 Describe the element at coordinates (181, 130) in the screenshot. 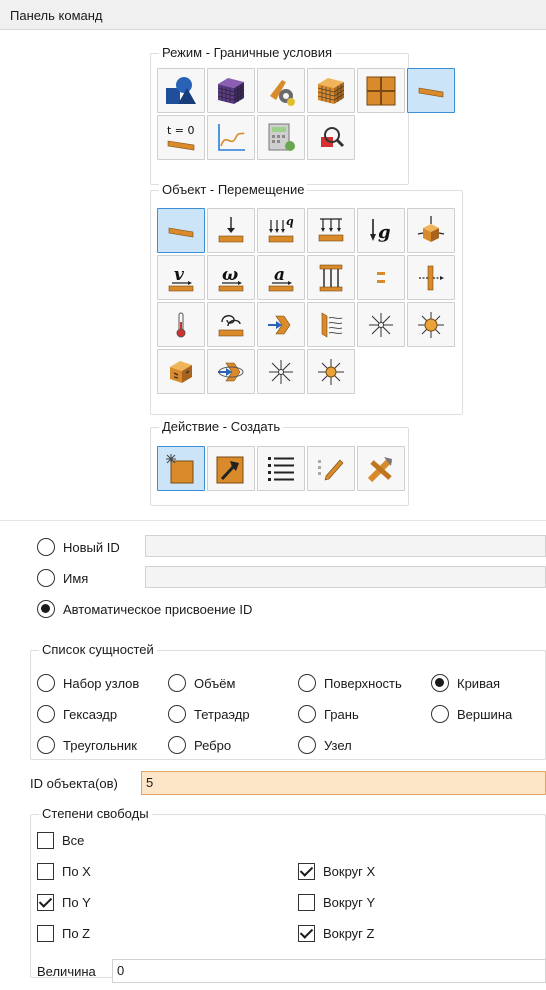

I see `t-zero-text: t = 0` at that location.